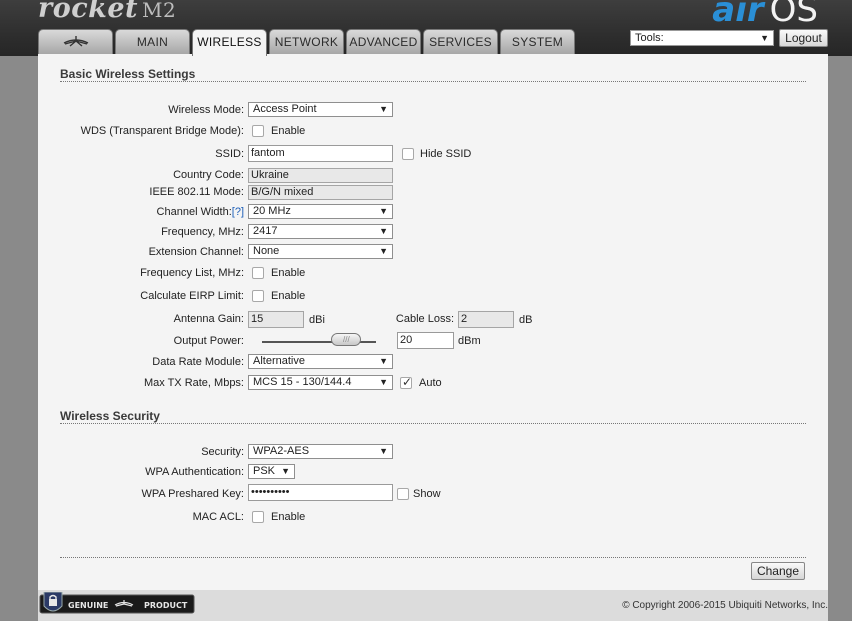 This screenshot has height=621, width=852. What do you see at coordinates (192, 494) in the screenshot?
I see `wpa-key-label: WPA Preshared Key:` at bounding box center [192, 494].